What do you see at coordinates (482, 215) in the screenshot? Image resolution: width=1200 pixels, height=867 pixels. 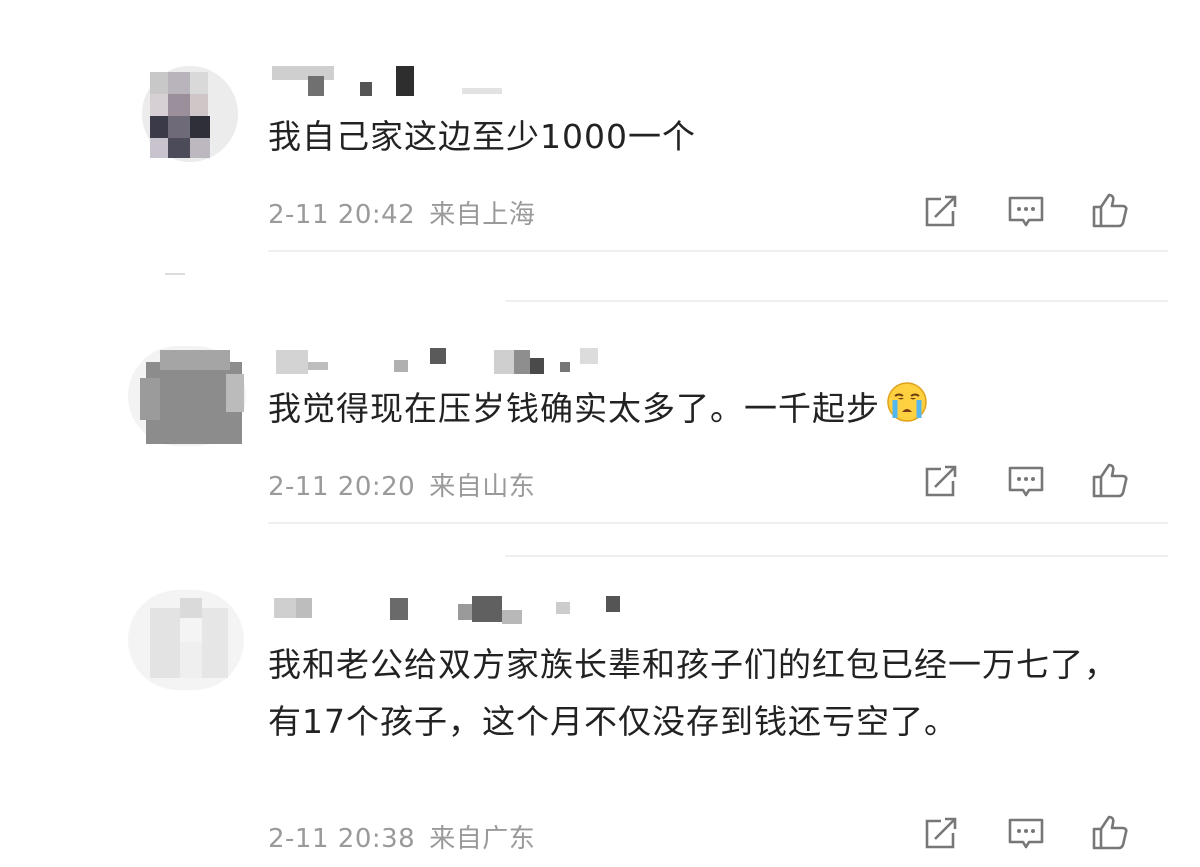 I see `comment-location: 来自上海` at bounding box center [482, 215].